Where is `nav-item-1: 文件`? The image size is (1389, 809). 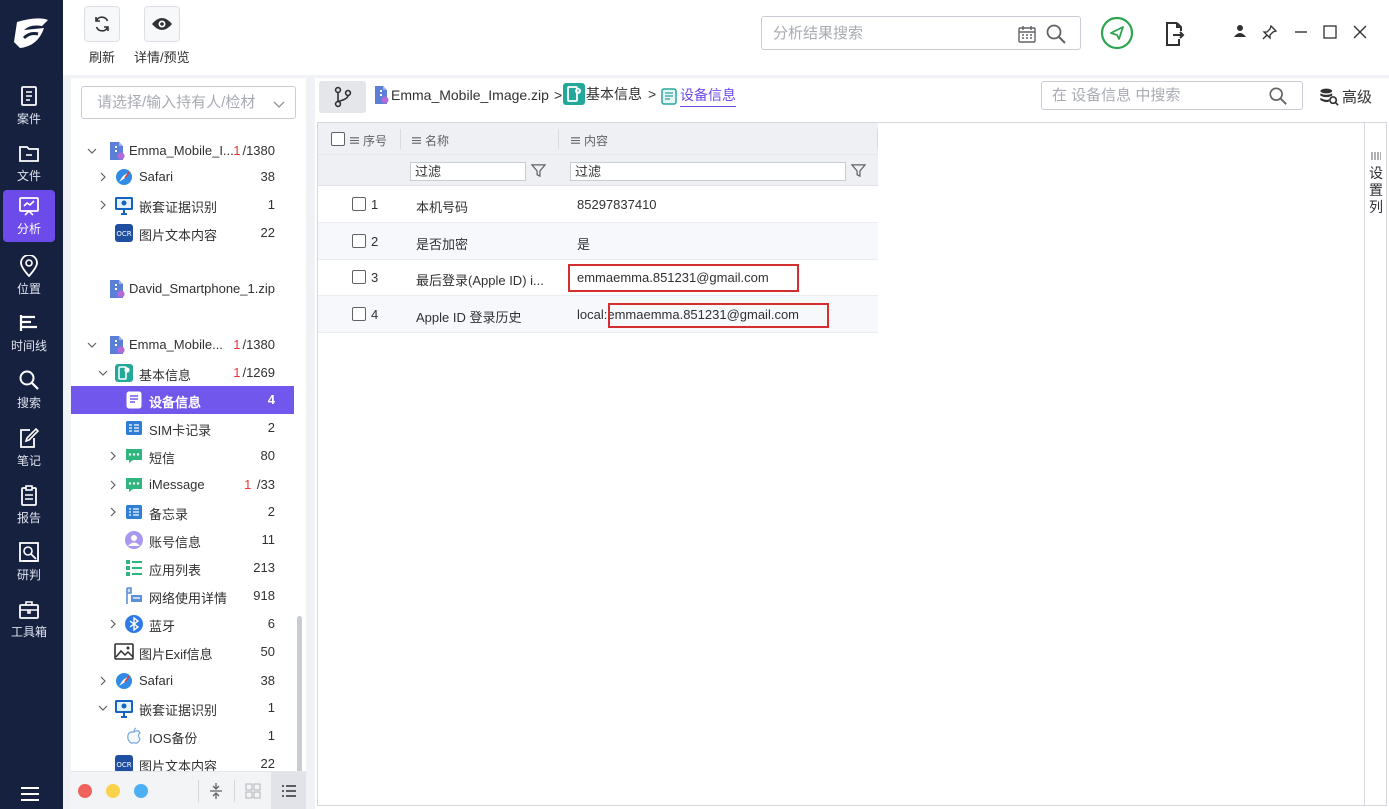
nav-item-1: 文件 is located at coordinates (29, 163).